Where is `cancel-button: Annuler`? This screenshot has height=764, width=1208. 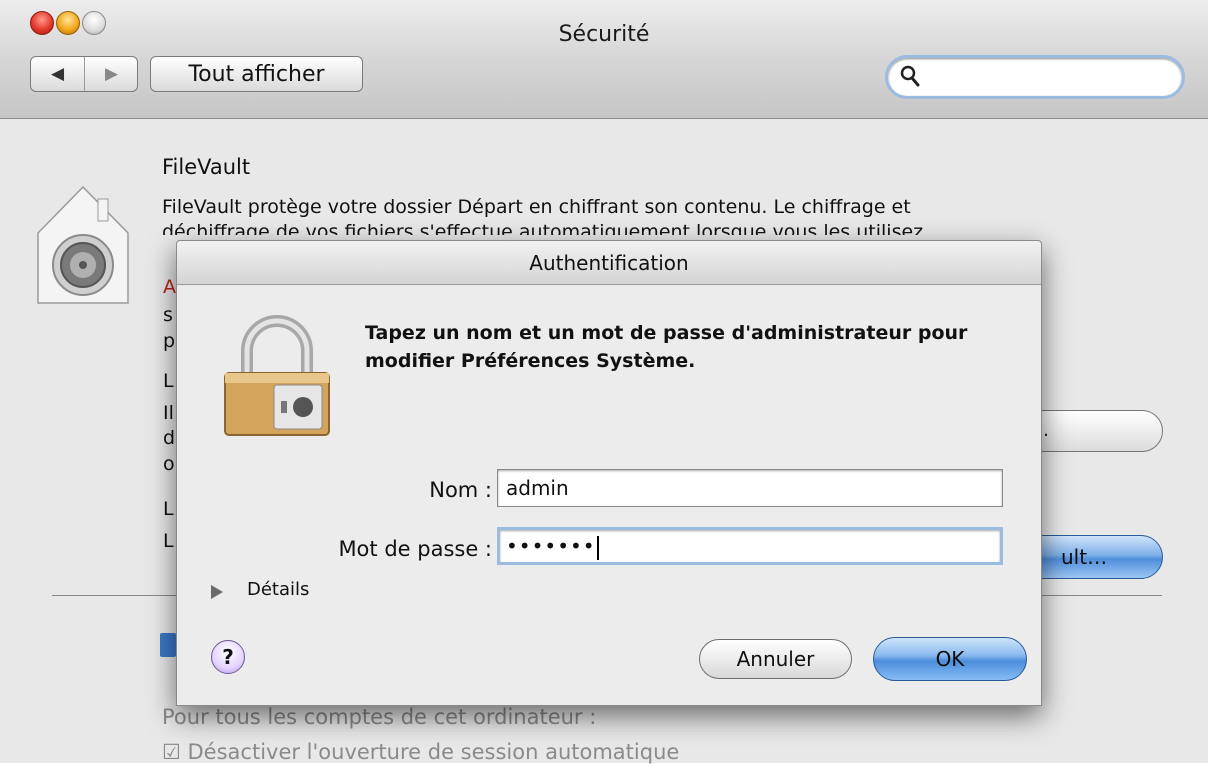
cancel-button: Annuler is located at coordinates (775, 659).